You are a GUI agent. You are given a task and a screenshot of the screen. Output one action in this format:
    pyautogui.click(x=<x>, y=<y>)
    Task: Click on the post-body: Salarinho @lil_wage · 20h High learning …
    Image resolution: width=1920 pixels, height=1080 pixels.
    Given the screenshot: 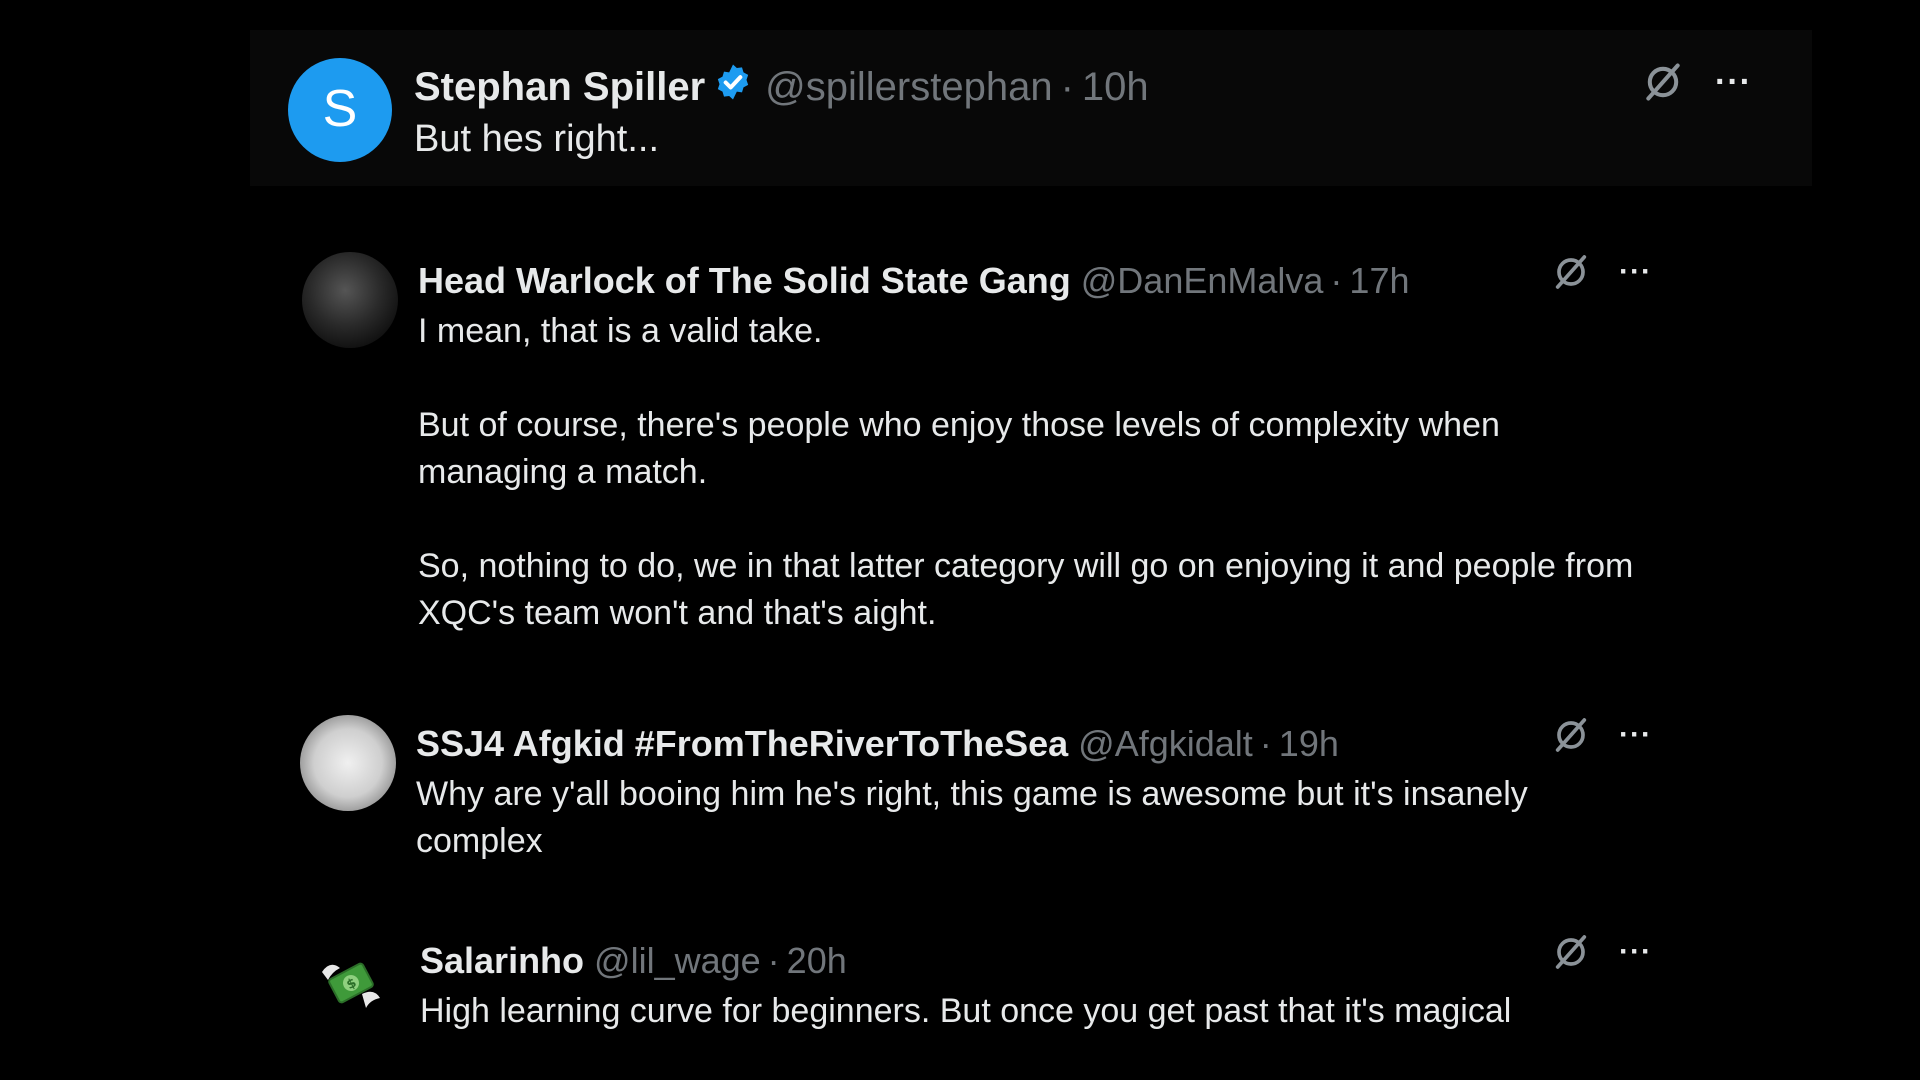 What is the action you would take?
    pyautogui.click(x=1036, y=985)
    